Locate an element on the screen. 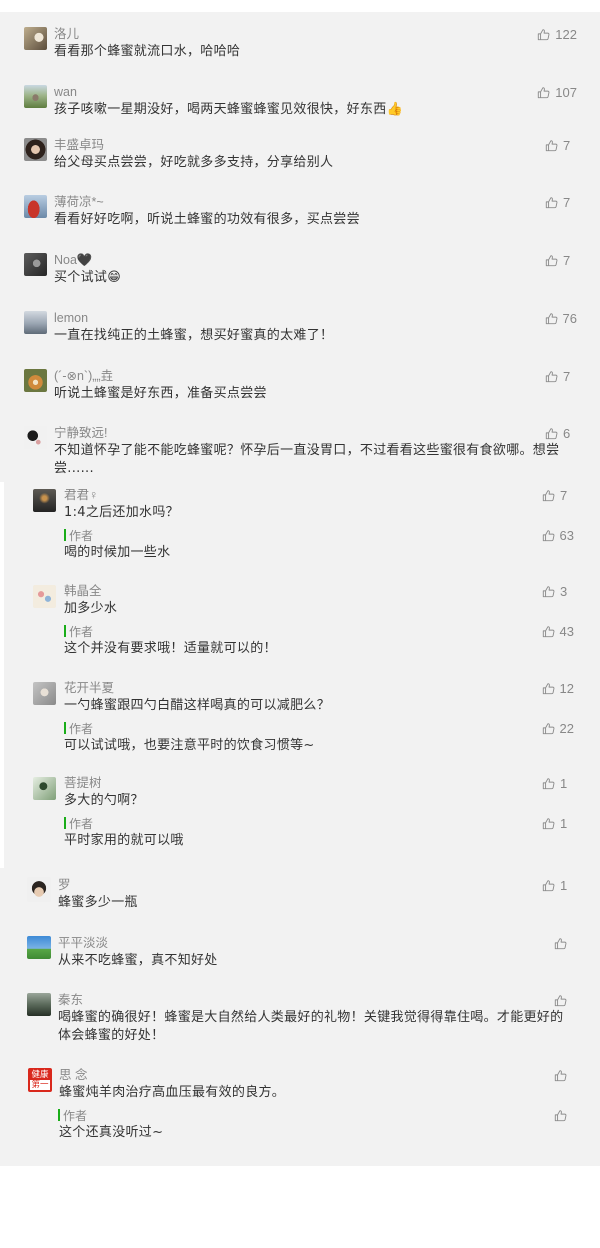 This screenshot has height=1248, width=600. comment-text: 从来不吃蜂蜜，真不知好处 is located at coordinates (138, 960).